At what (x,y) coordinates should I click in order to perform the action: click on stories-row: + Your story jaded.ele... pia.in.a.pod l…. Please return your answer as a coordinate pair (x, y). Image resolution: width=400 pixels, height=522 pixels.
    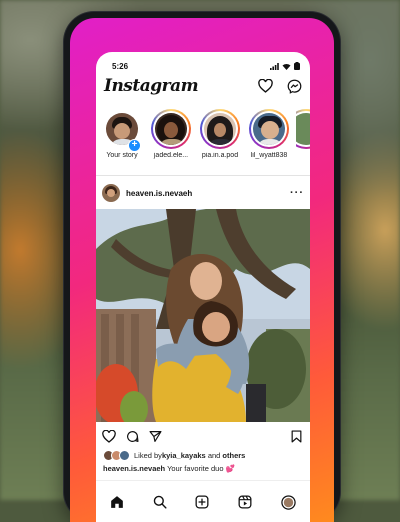
    Looking at the image, I should click on (205, 140).